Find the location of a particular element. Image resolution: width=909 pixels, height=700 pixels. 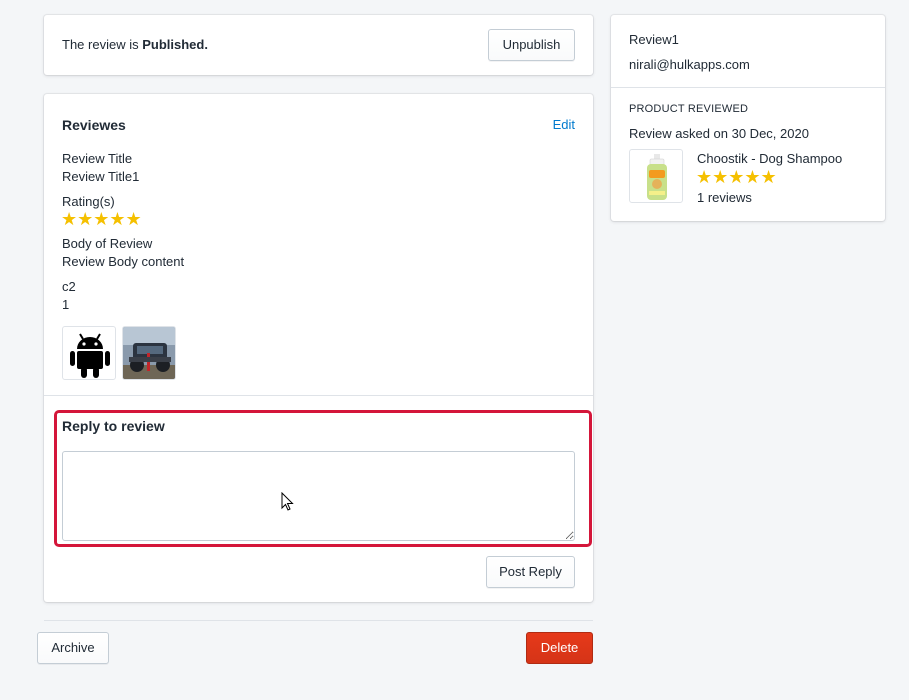

body-value: Review Body content is located at coordinates (123, 261).